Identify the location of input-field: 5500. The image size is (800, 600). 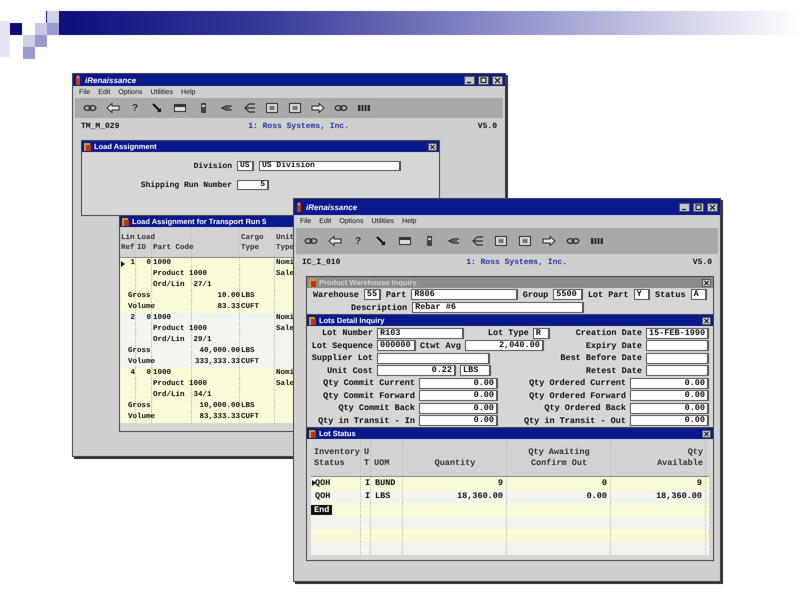
(568, 294).